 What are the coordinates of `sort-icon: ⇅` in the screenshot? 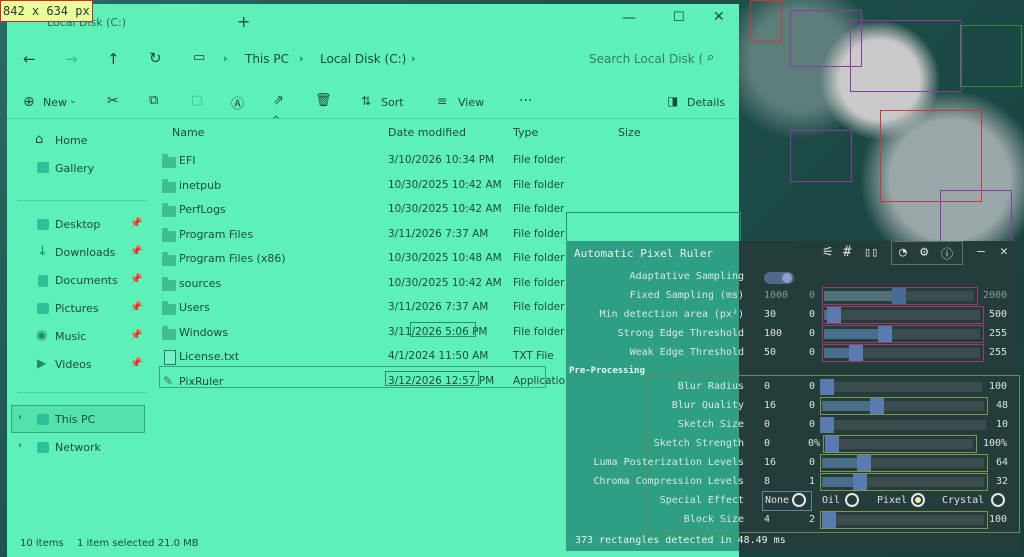 It's located at (366, 101).